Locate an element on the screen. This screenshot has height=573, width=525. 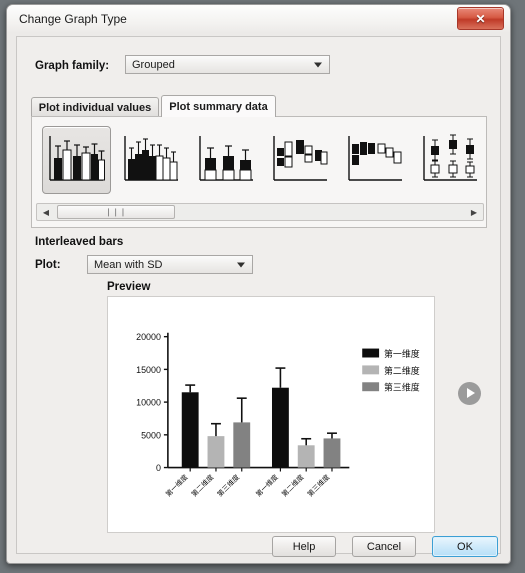
gallery-item-separated-bars is located at coordinates (225, 160).